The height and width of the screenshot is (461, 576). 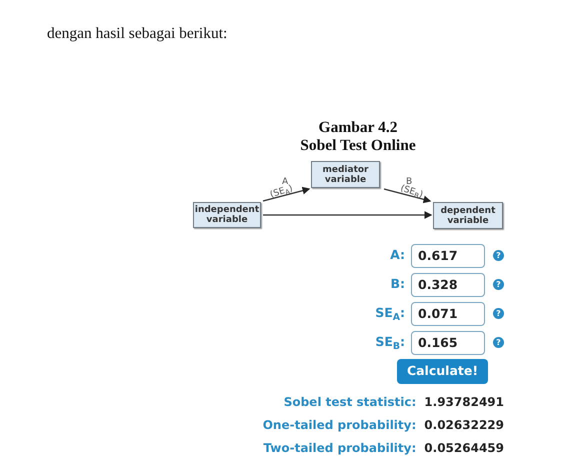 What do you see at coordinates (448, 342) in the screenshot?
I see `input-field: 0.165` at bounding box center [448, 342].